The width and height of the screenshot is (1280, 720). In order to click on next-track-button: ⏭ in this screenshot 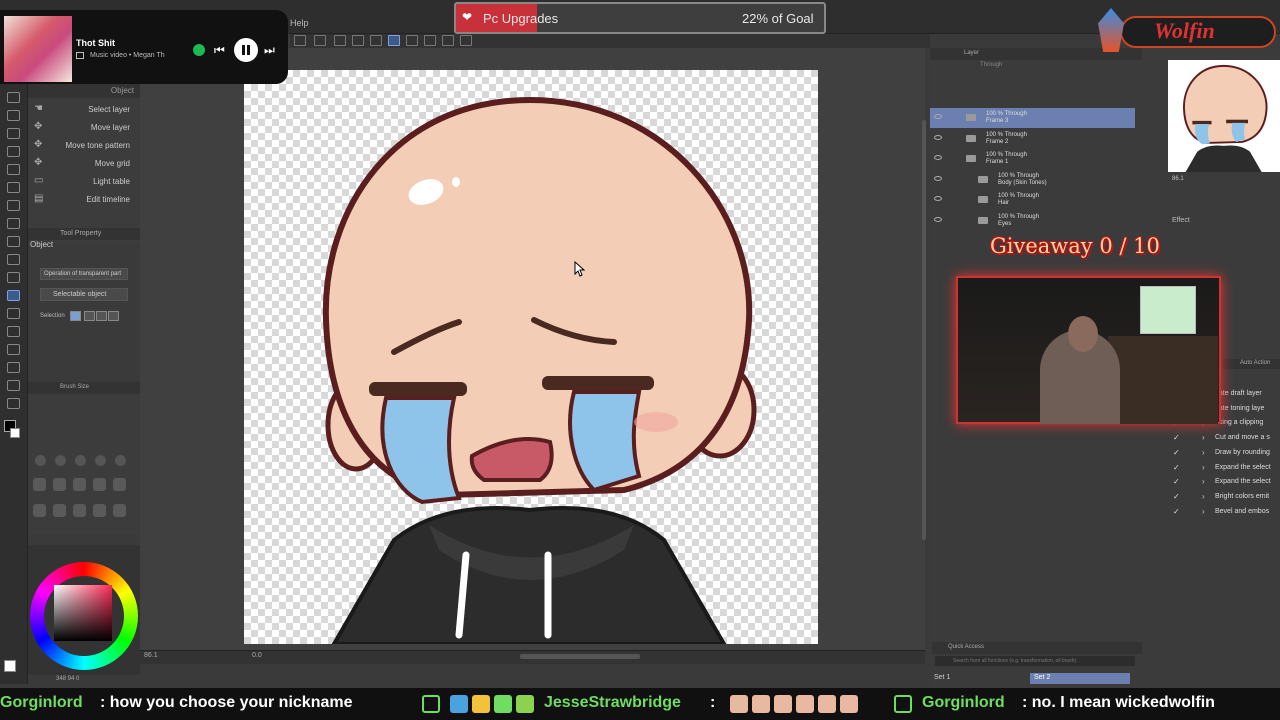, I will do `click(271, 50)`.